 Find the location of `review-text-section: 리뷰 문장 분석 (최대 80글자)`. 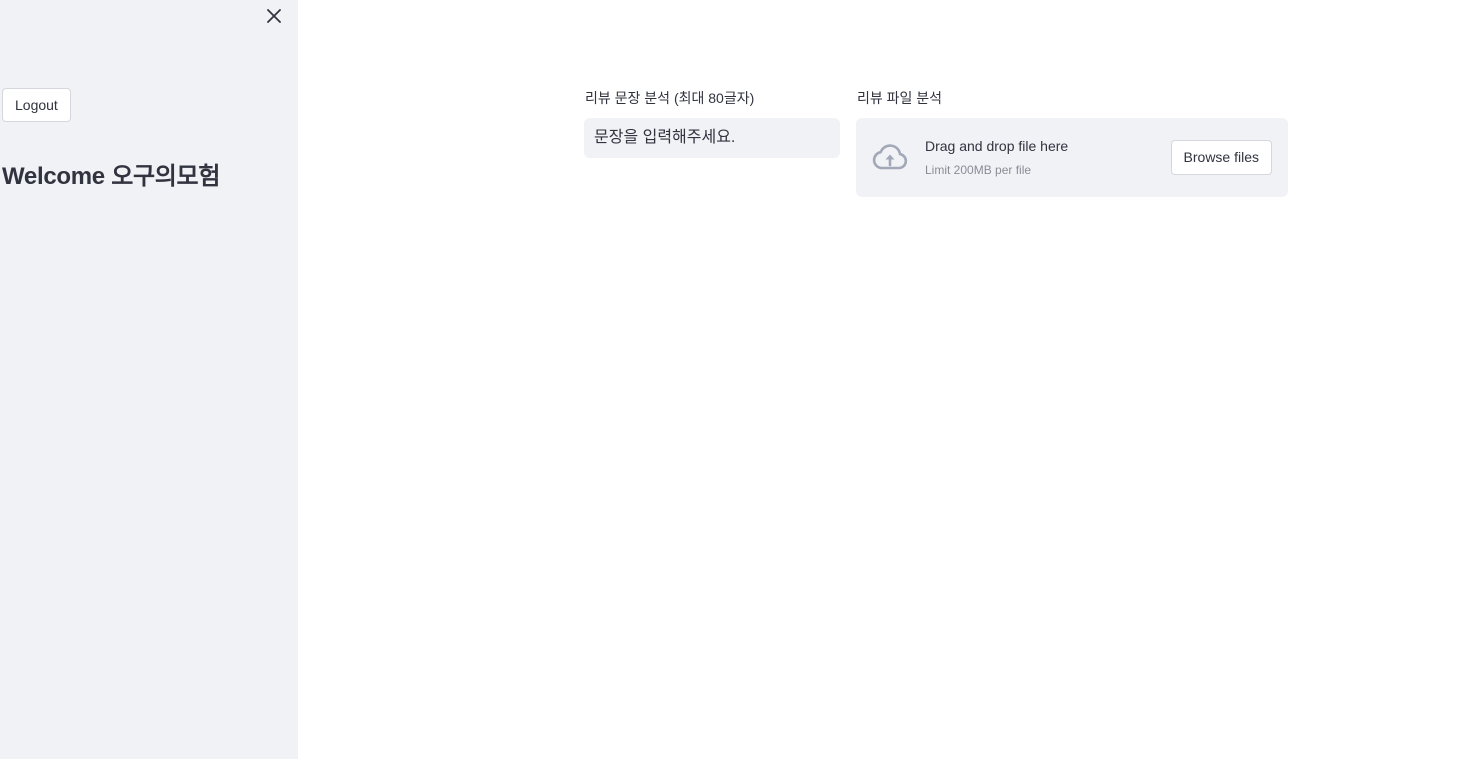

review-text-section: 리뷰 문장 분석 (최대 80글자) is located at coordinates (712, 123).